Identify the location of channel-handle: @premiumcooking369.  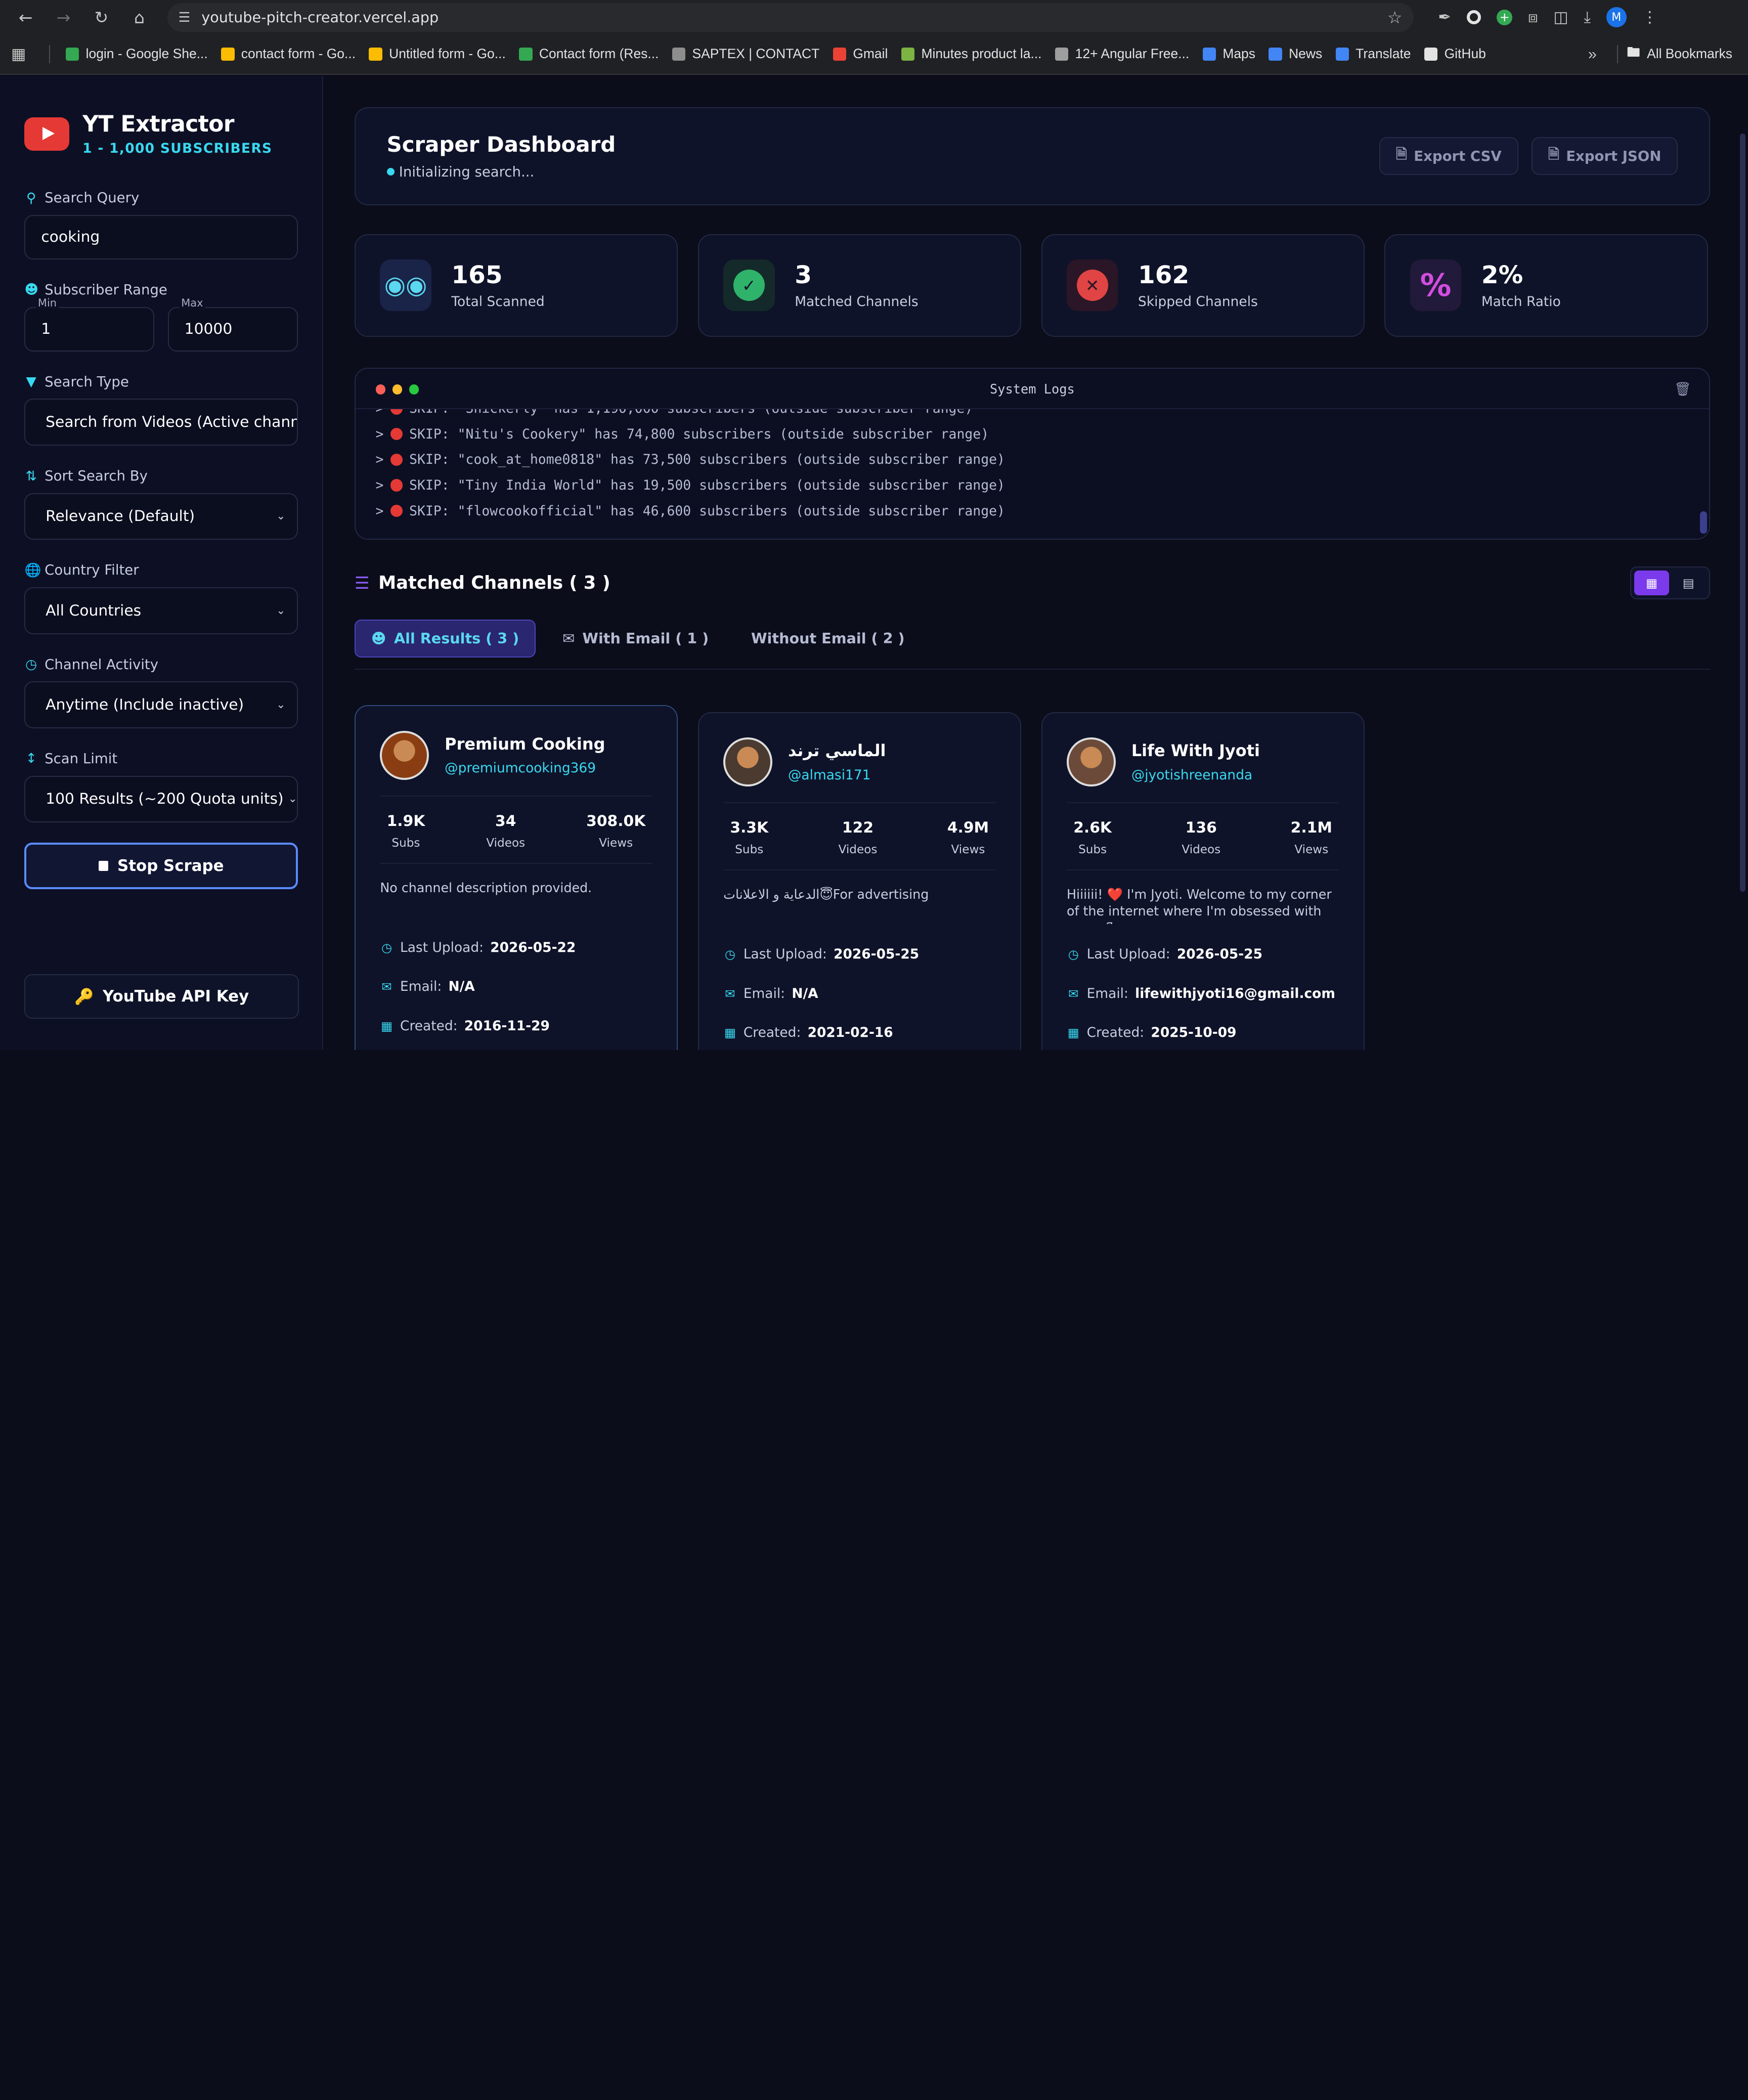
(525, 768).